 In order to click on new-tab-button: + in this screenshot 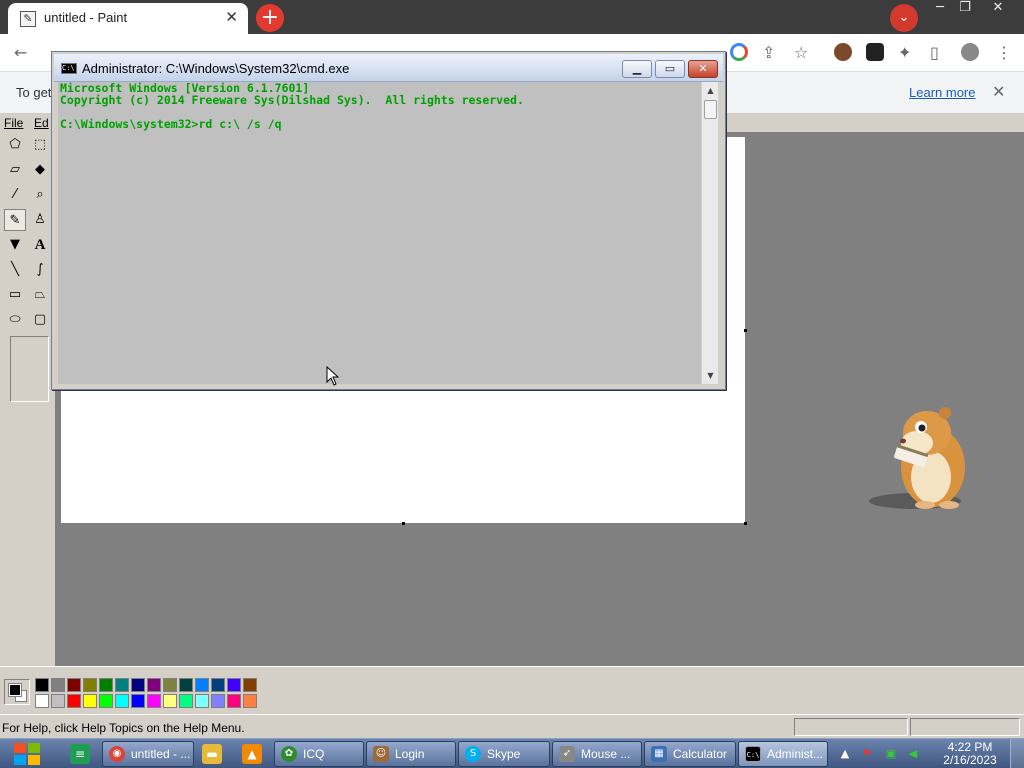, I will do `click(270, 18)`.